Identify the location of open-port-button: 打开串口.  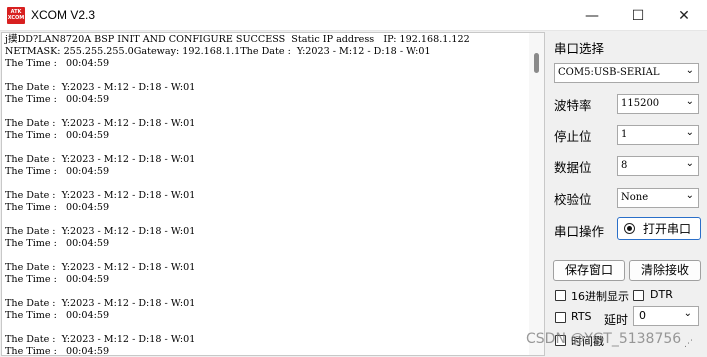
(659, 228).